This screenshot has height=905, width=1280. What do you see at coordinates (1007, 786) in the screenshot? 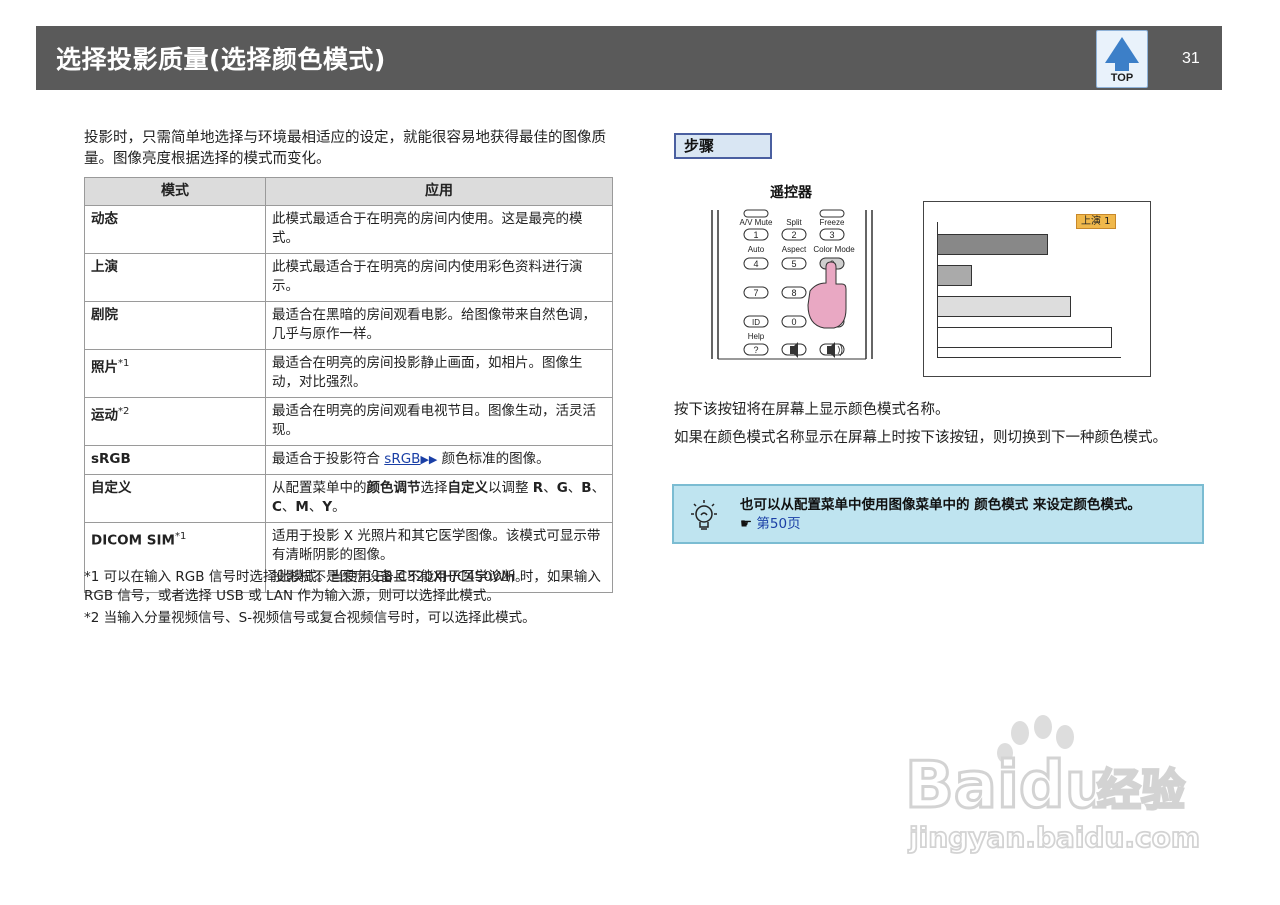
I see `svg-text: Baidu` at bounding box center [1007, 786].